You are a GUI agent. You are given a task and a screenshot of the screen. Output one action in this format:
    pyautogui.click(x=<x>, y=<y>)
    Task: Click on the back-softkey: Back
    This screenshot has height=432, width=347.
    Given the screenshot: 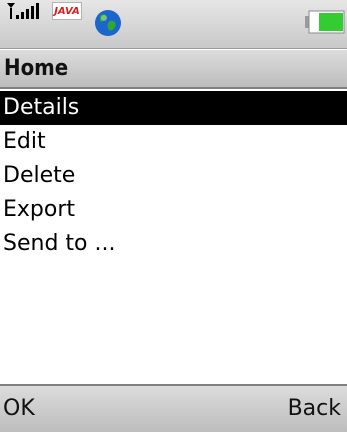 What is the action you would take?
    pyautogui.click(x=314, y=408)
    